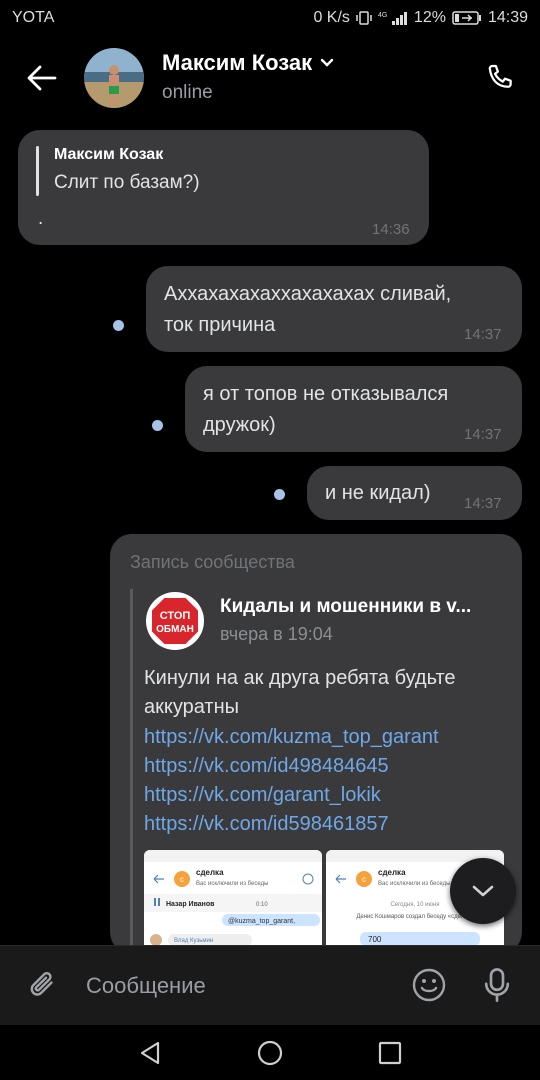 The width and height of the screenshot is (540, 1080). What do you see at coordinates (212, 562) in the screenshot?
I see `post-label: Запись сообщества` at bounding box center [212, 562].